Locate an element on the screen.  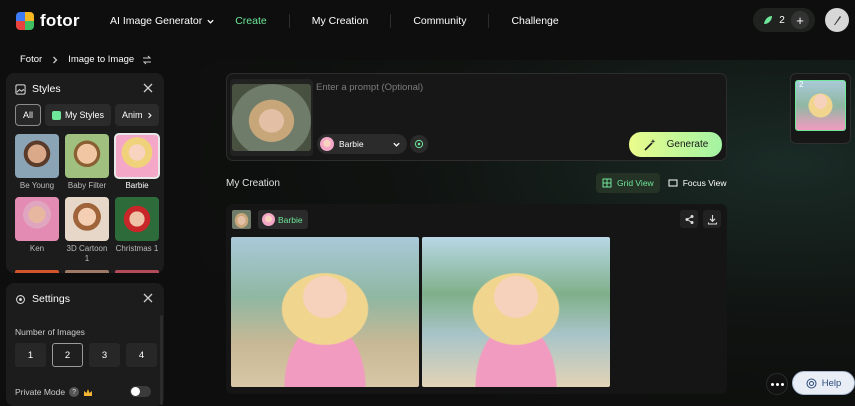
quill-icon is located at coordinates (837, 20).